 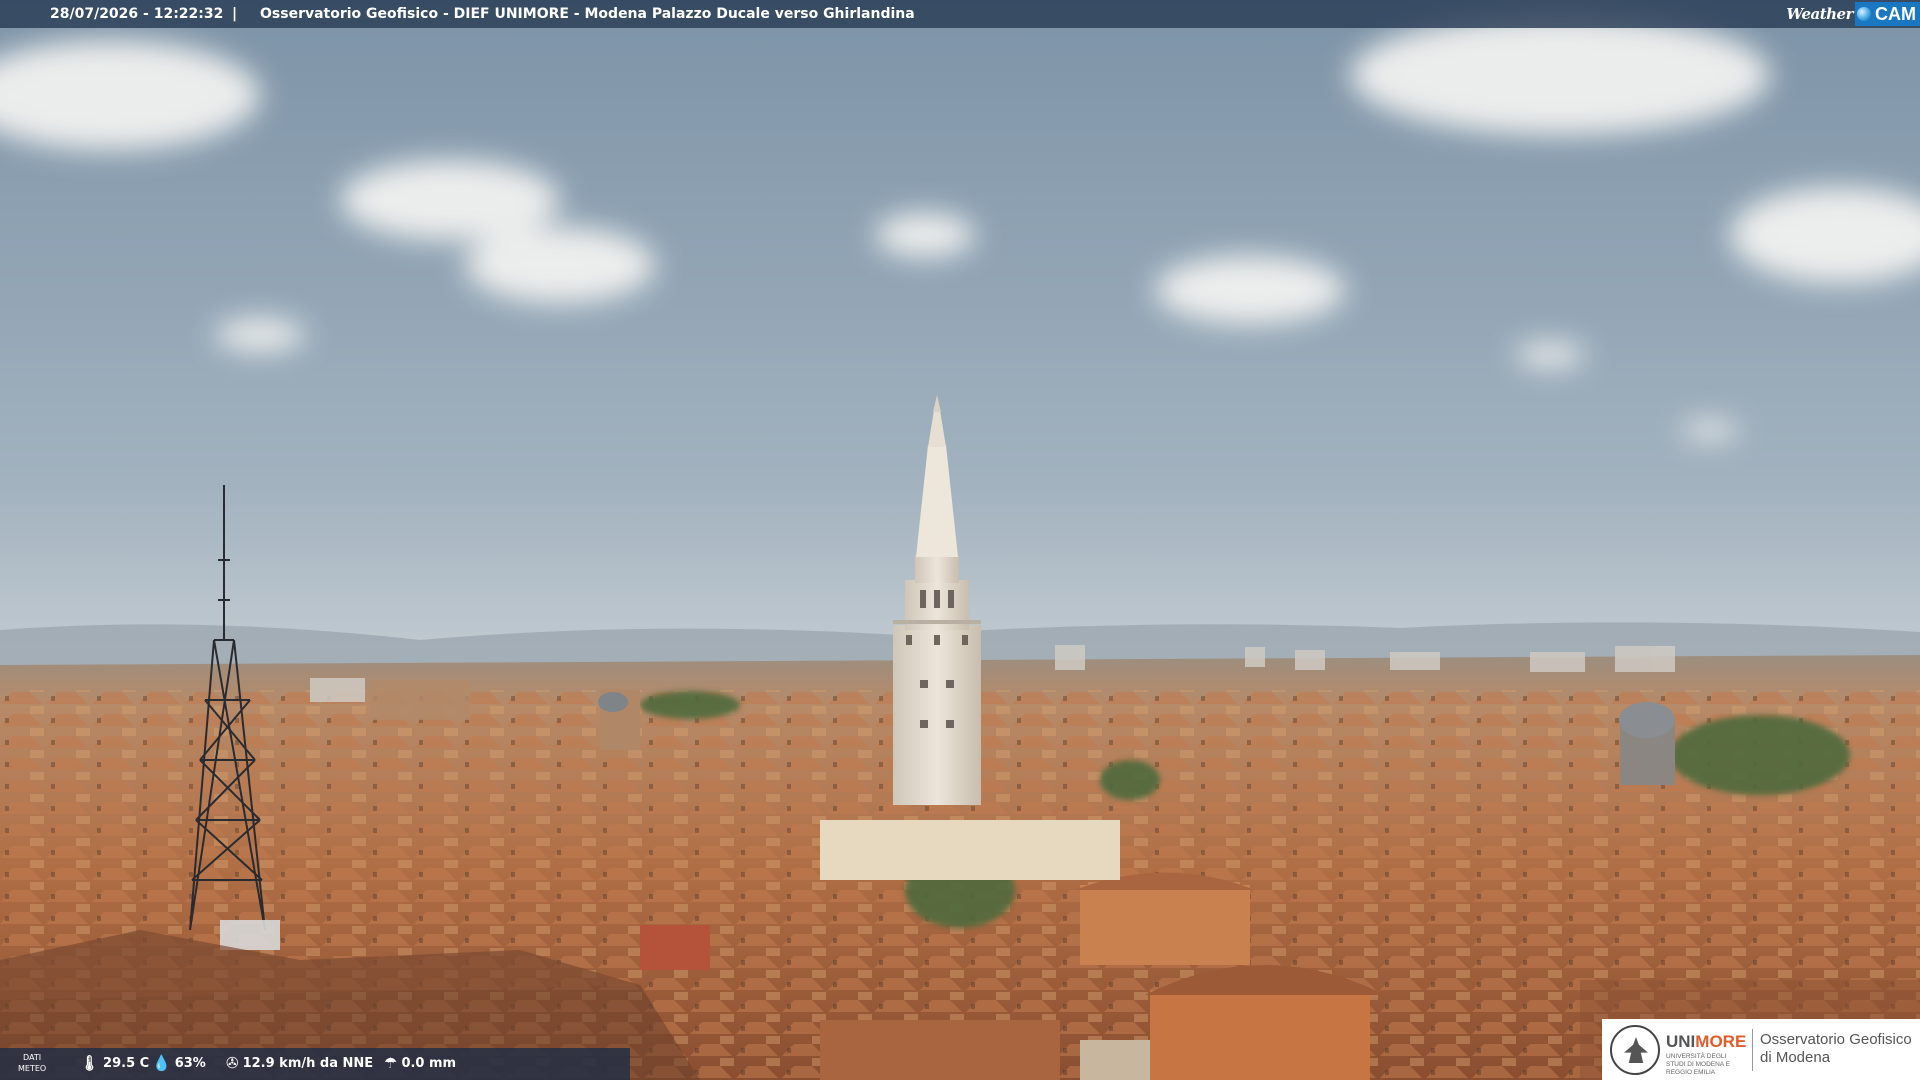 I want to click on brand-weather-text: Weather, so click(x=1819, y=14).